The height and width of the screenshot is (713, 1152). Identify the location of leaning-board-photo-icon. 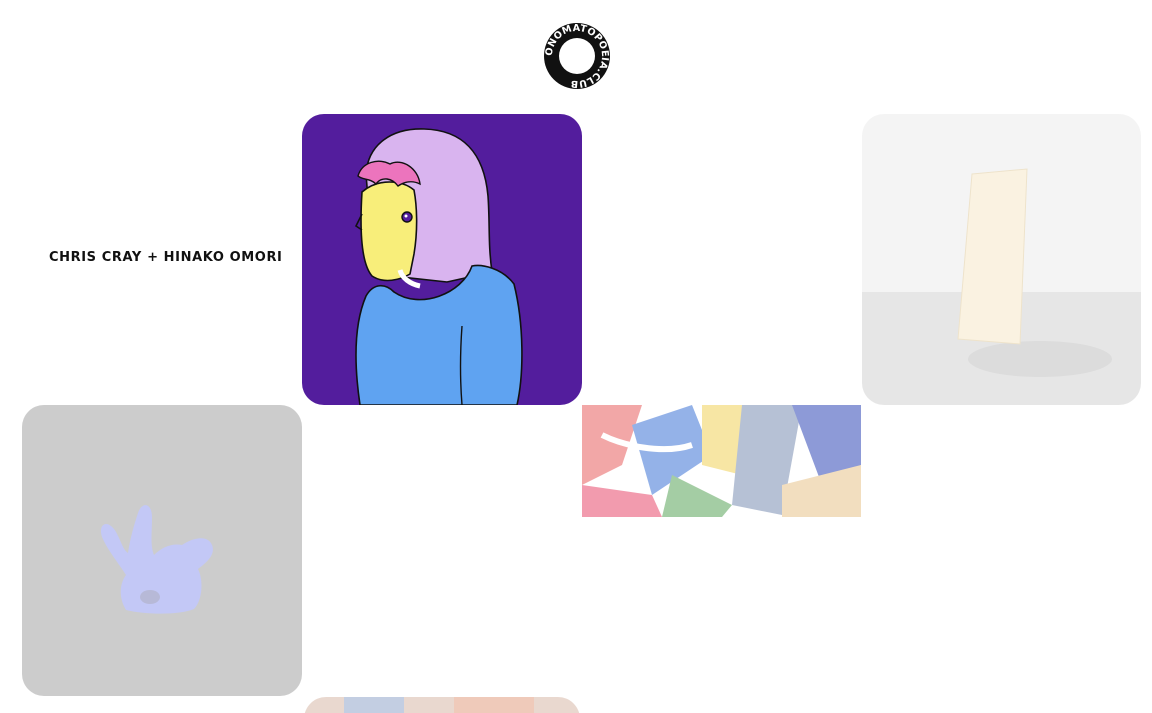
(1001, 259).